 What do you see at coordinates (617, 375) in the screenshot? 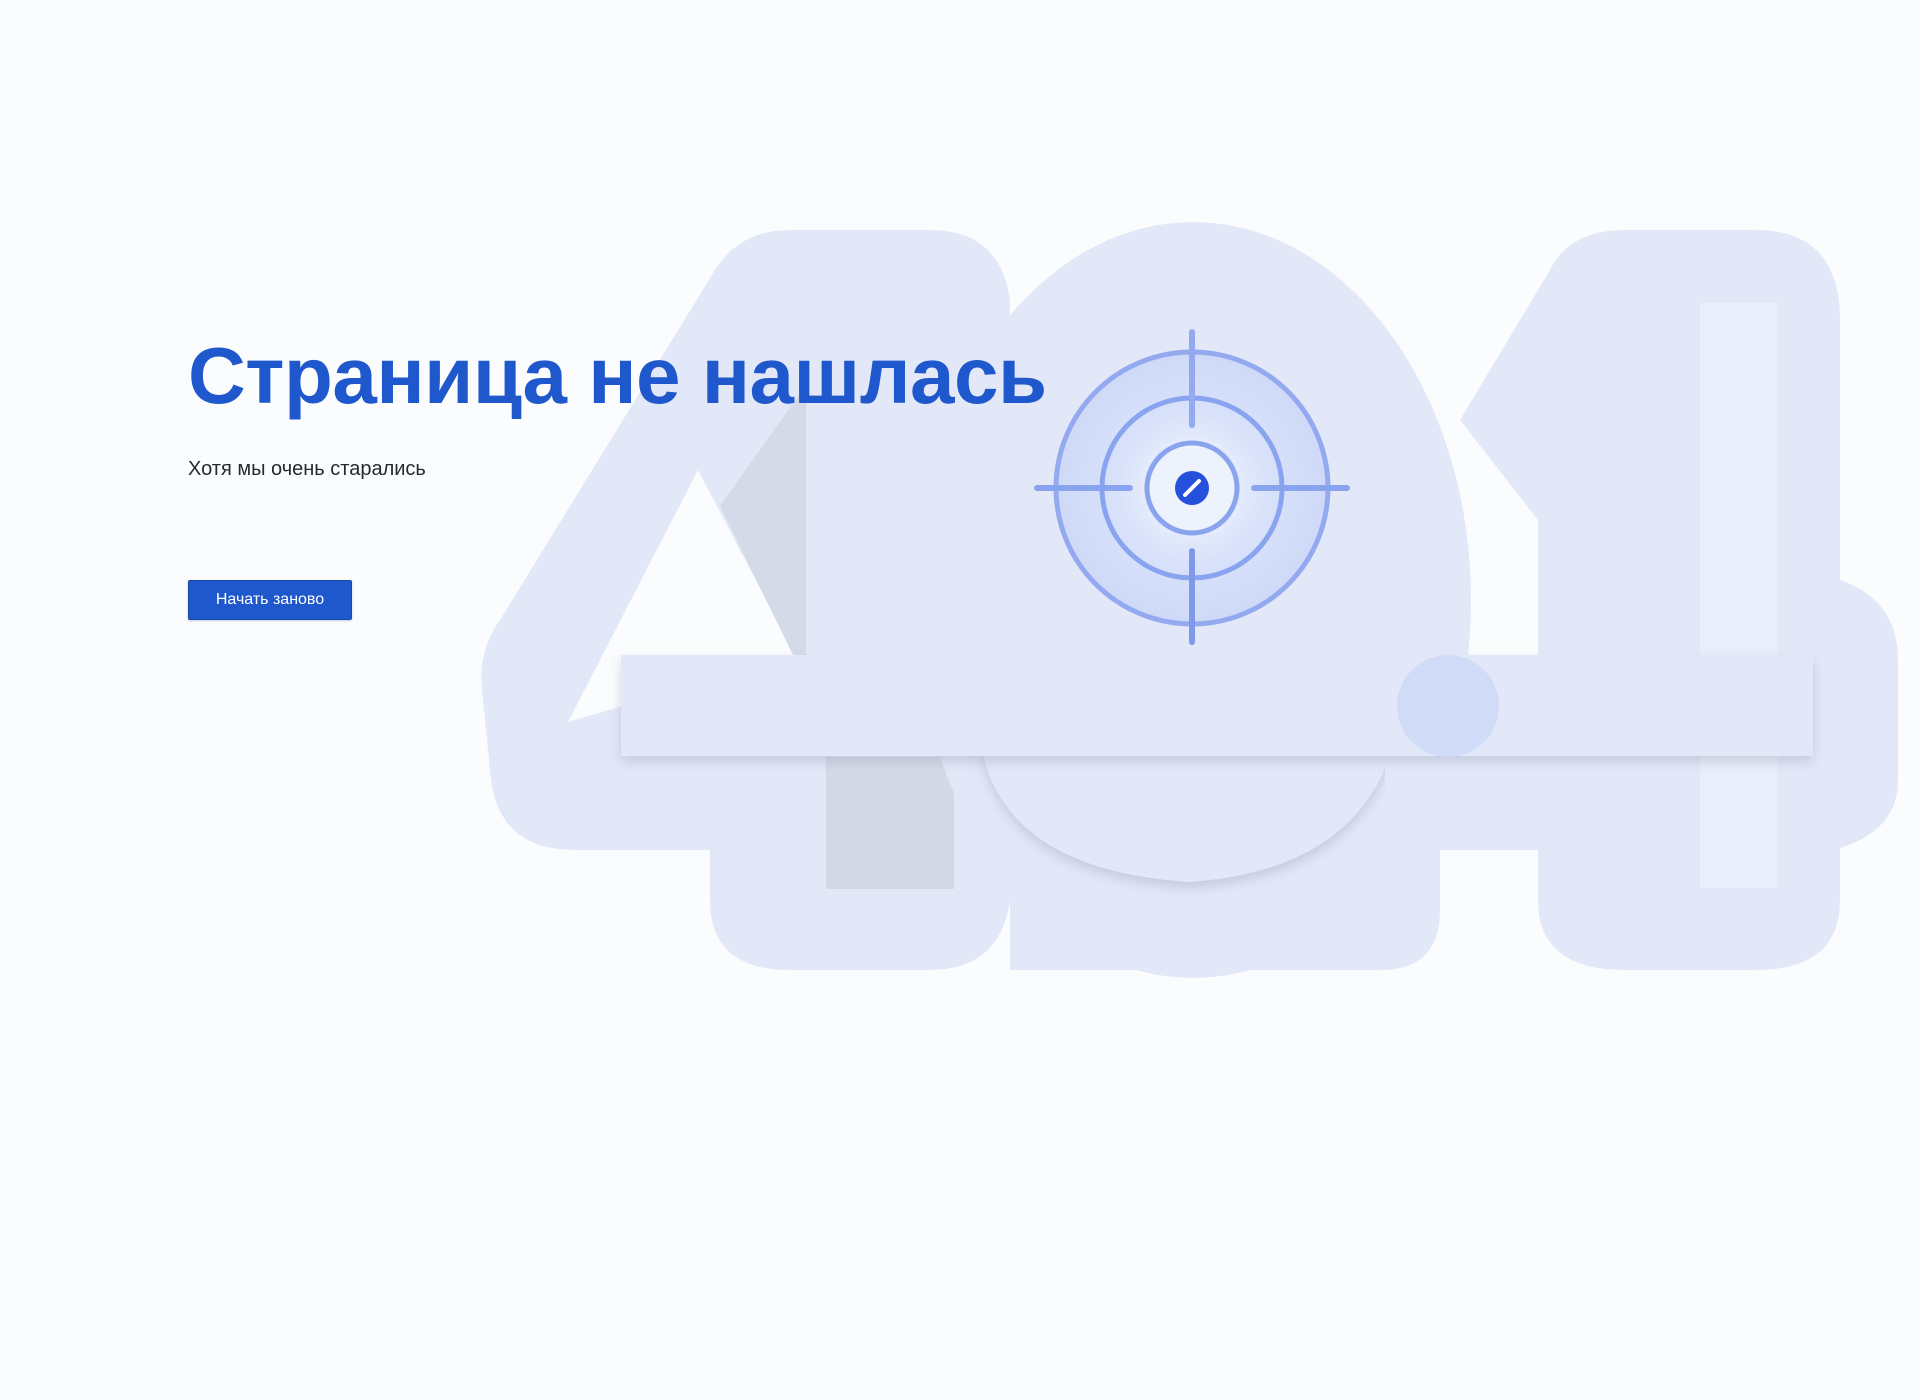
I see `page-title: Страница не нашлась` at bounding box center [617, 375].